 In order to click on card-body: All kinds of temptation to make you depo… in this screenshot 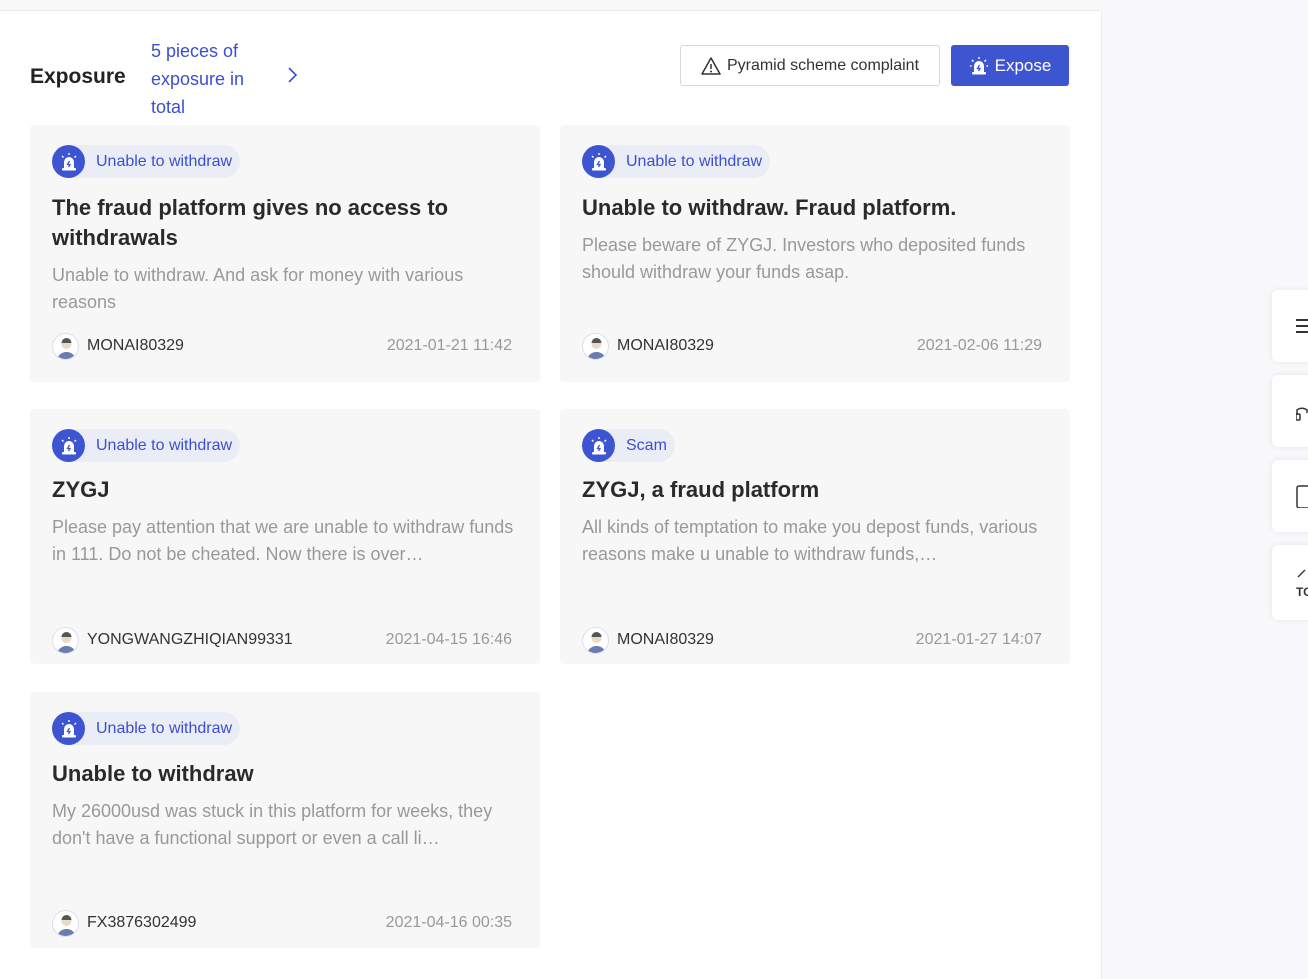, I will do `click(810, 540)`.